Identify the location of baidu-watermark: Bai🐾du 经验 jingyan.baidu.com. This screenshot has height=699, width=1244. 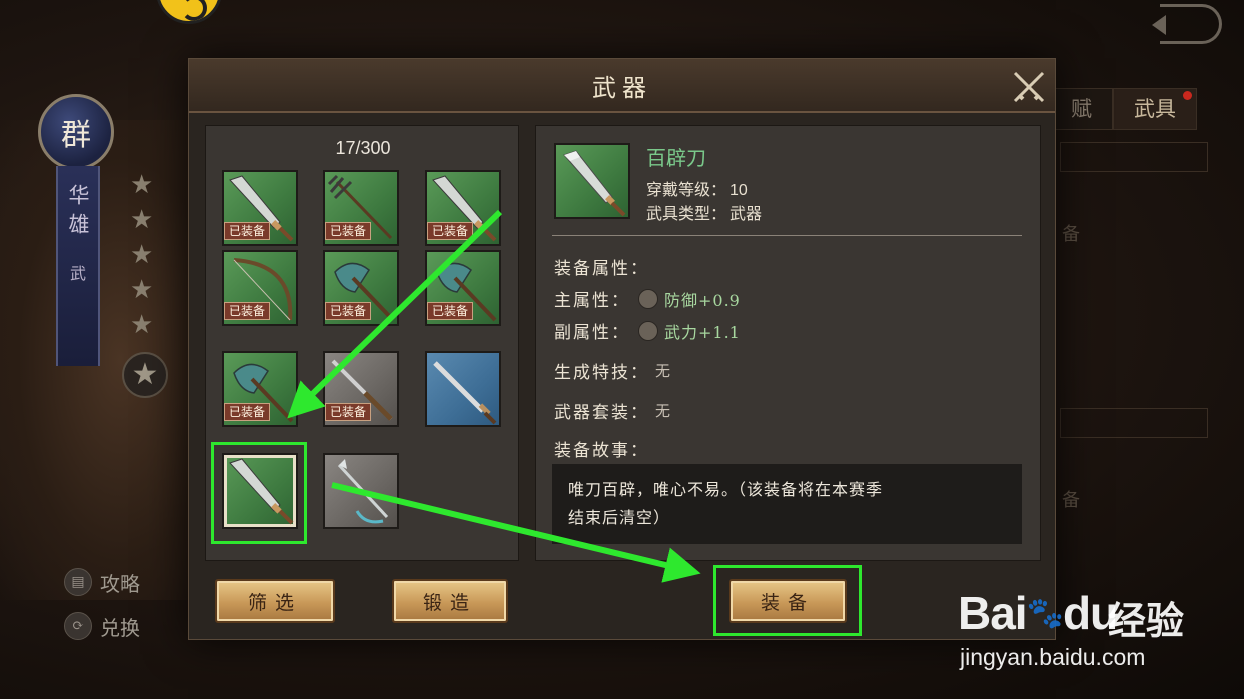
(1098, 621).